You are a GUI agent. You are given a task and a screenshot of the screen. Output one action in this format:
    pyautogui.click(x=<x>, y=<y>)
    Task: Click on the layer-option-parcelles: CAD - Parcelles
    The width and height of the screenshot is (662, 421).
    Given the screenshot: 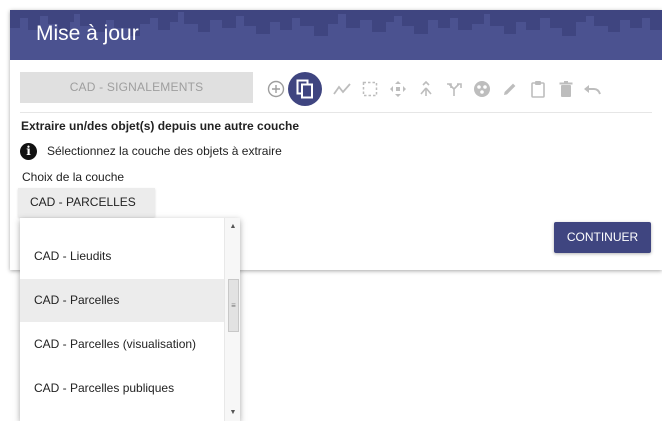 What is the action you would take?
    pyautogui.click(x=122, y=300)
    